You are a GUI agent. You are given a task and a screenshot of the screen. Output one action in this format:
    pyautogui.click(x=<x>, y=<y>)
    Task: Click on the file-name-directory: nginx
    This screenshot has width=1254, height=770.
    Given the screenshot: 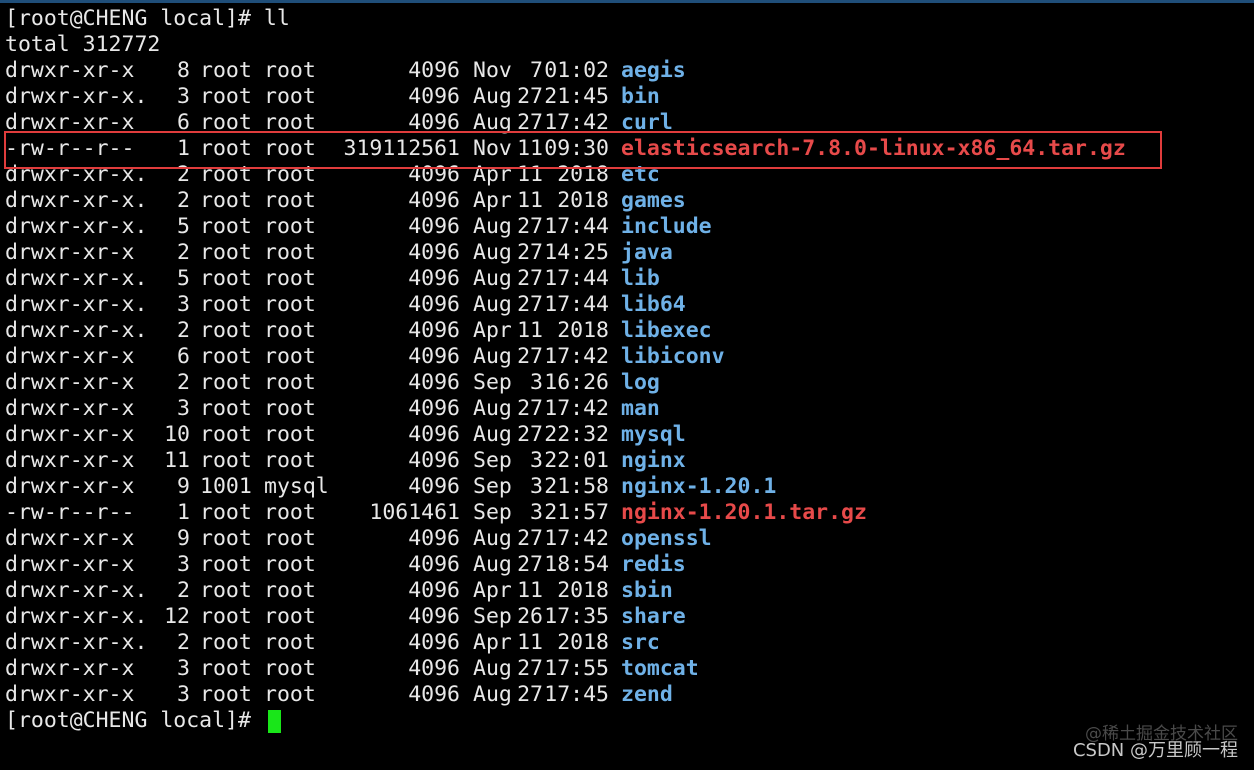 What is the action you would take?
    pyautogui.click(x=647, y=461)
    